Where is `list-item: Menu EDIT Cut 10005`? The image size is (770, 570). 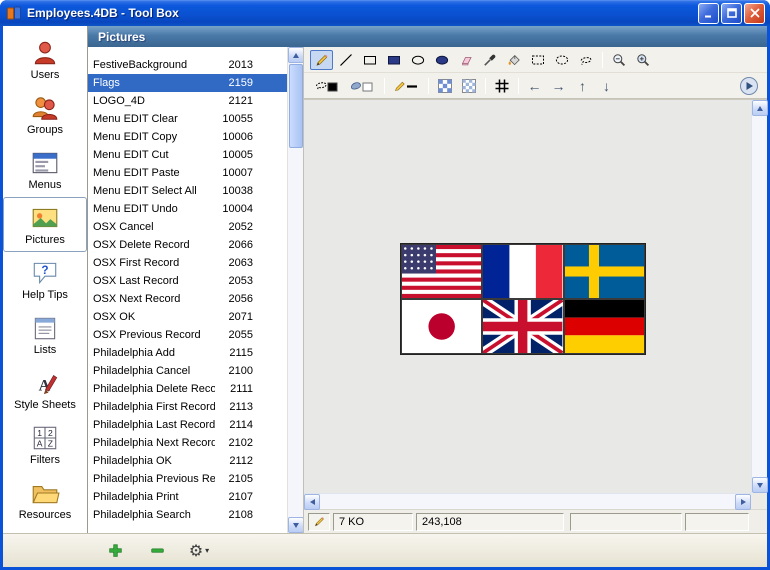 list-item: Menu EDIT Cut 10005 is located at coordinates (187, 155).